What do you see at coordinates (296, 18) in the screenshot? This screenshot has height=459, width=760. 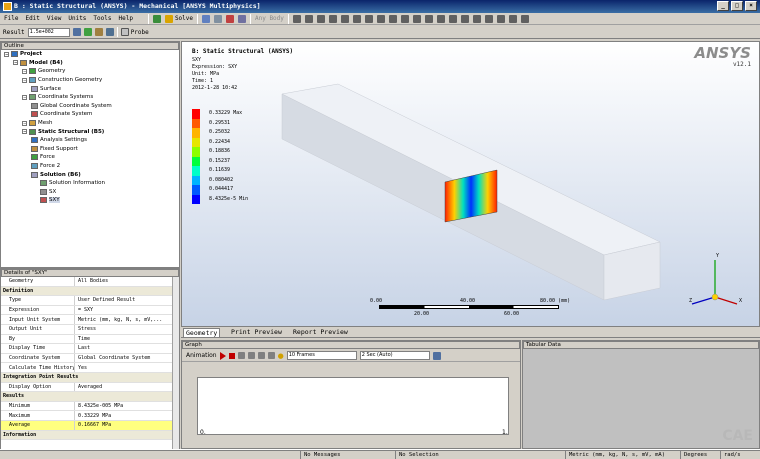 I see `cursor-icon` at bounding box center [296, 18].